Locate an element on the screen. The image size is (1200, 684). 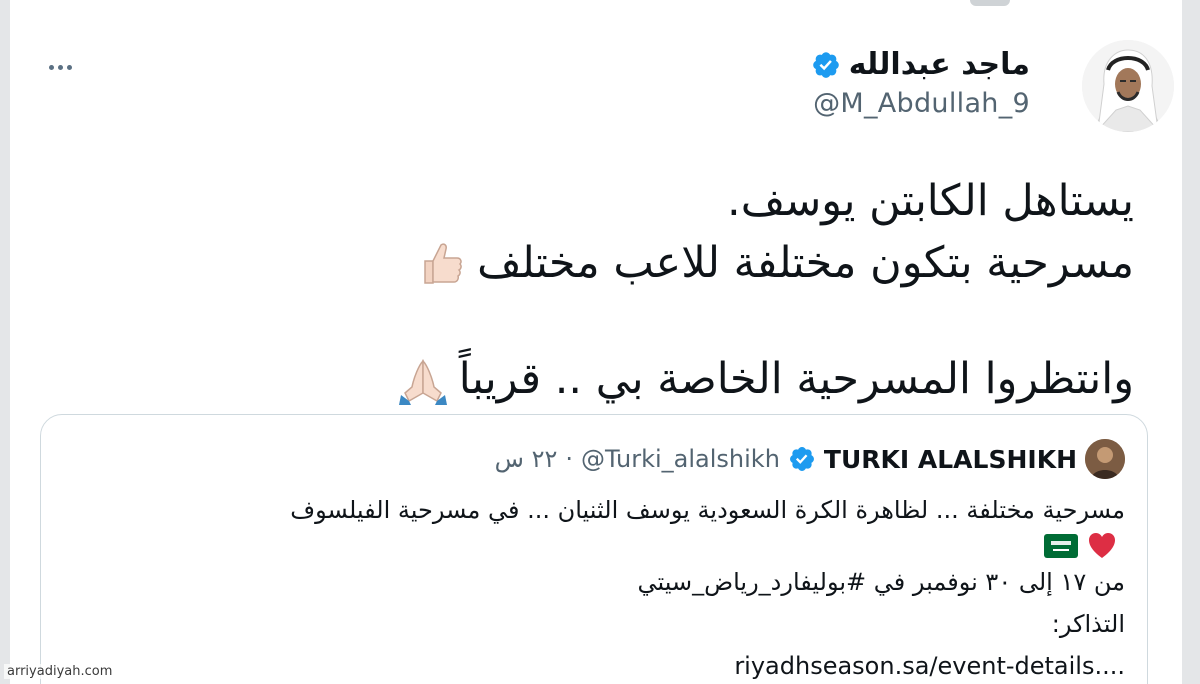
author-name: ماجد عبدالله is located at coordinates (939, 65).